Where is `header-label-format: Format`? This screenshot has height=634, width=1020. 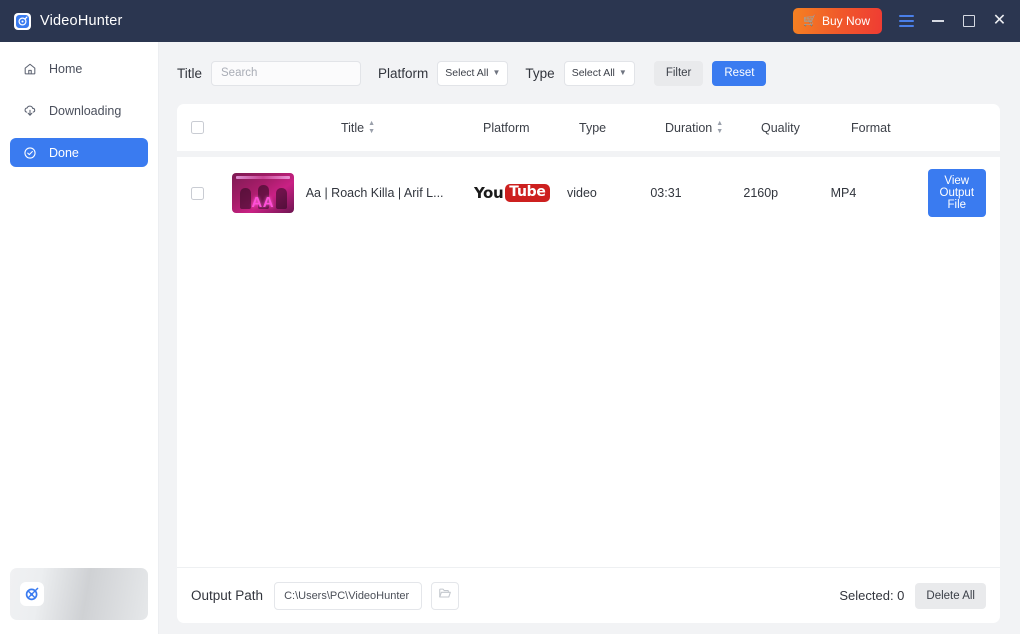 header-label-format: Format is located at coordinates (871, 127).